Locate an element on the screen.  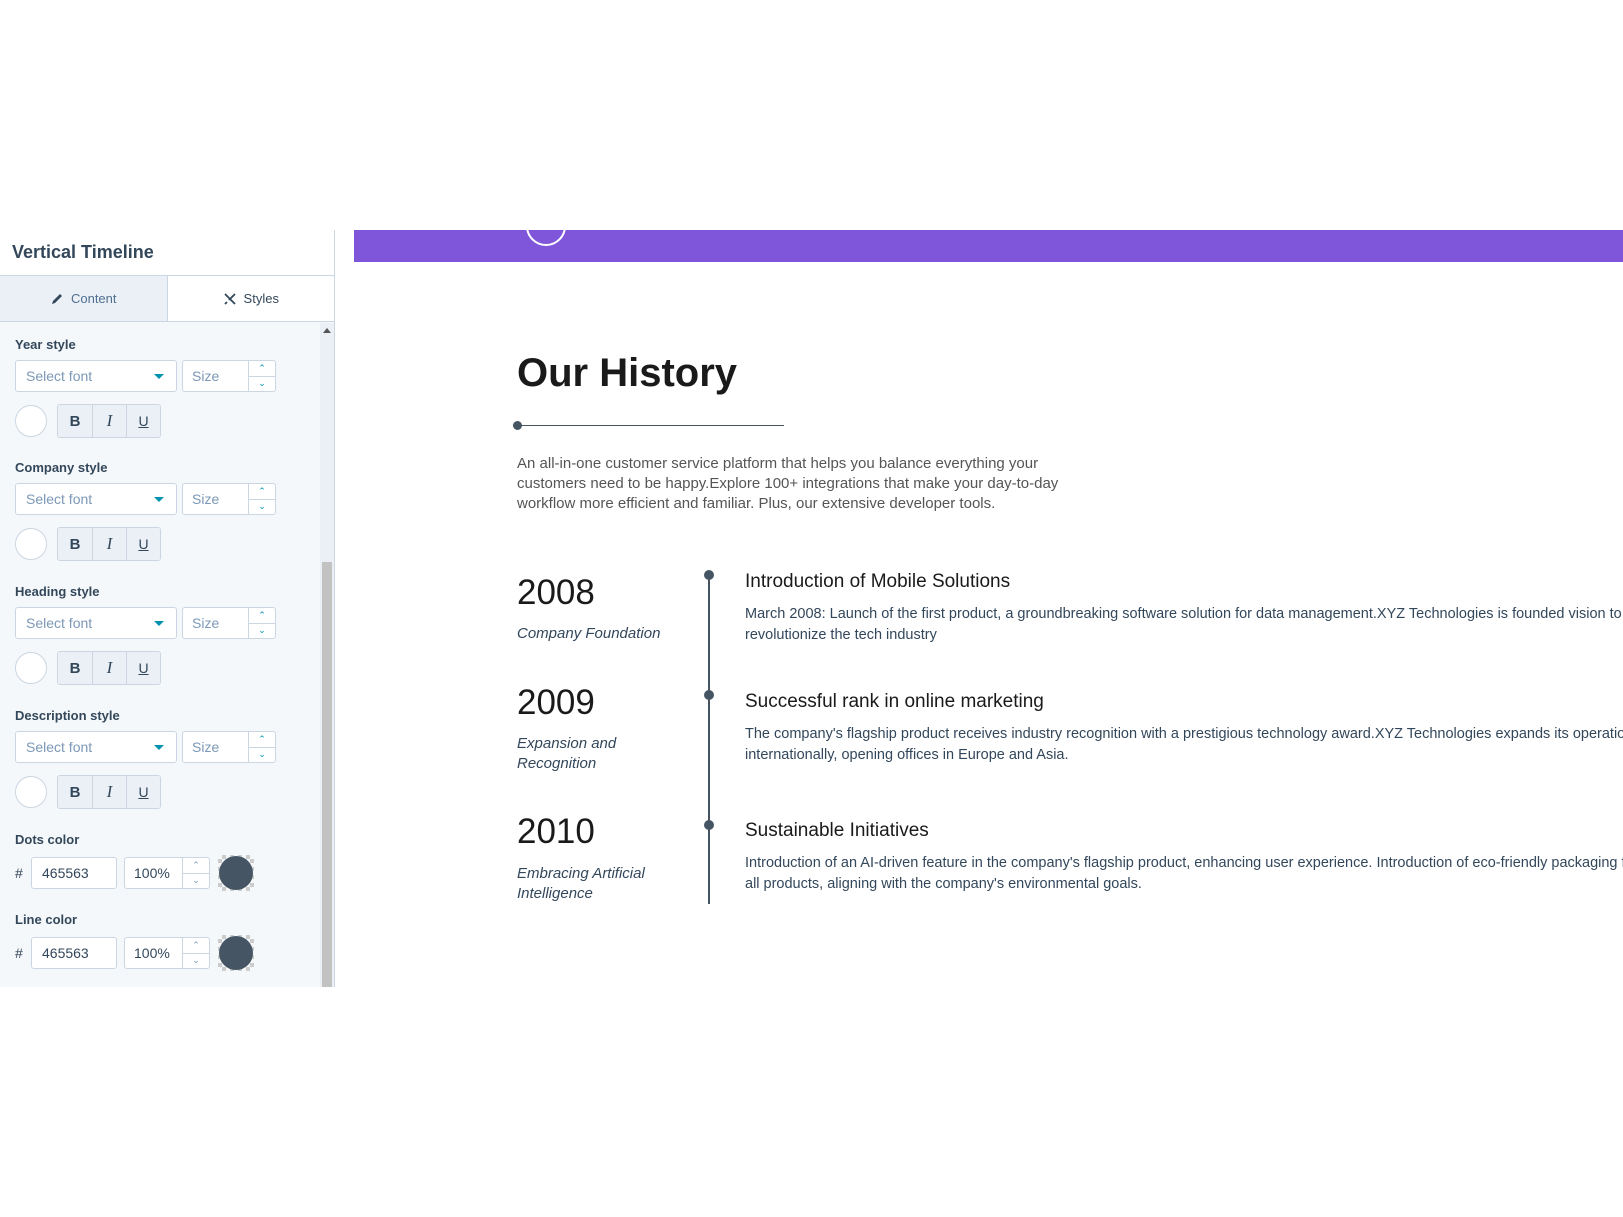
company-format-buttons: B I U is located at coordinates (109, 544).